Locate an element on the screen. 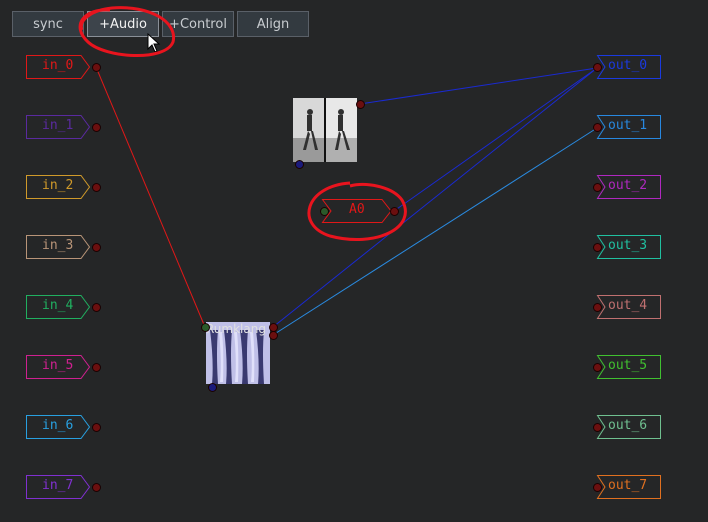 The height and width of the screenshot is (522, 708). input-port-1: in_1 is located at coordinates (58, 127).